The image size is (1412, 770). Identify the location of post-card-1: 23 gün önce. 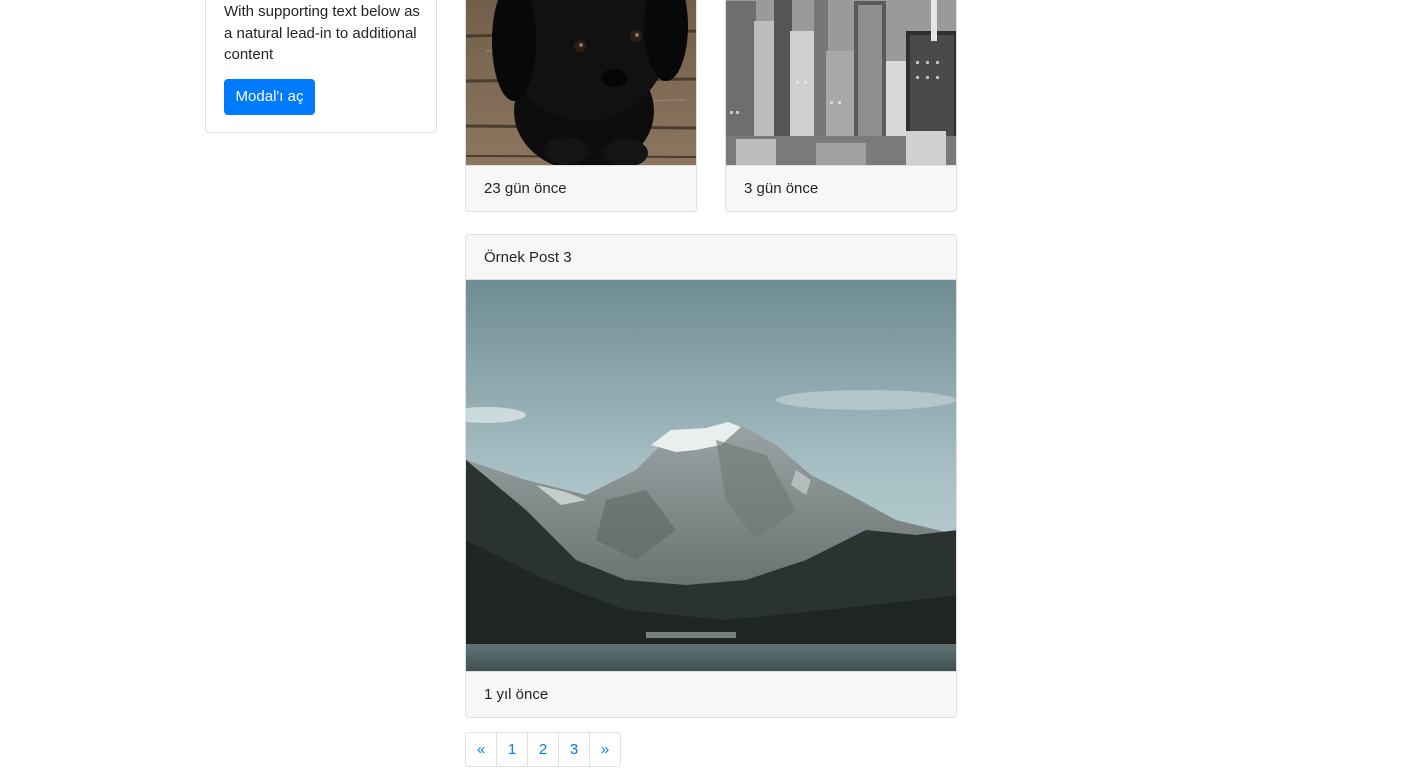
(581, 106).